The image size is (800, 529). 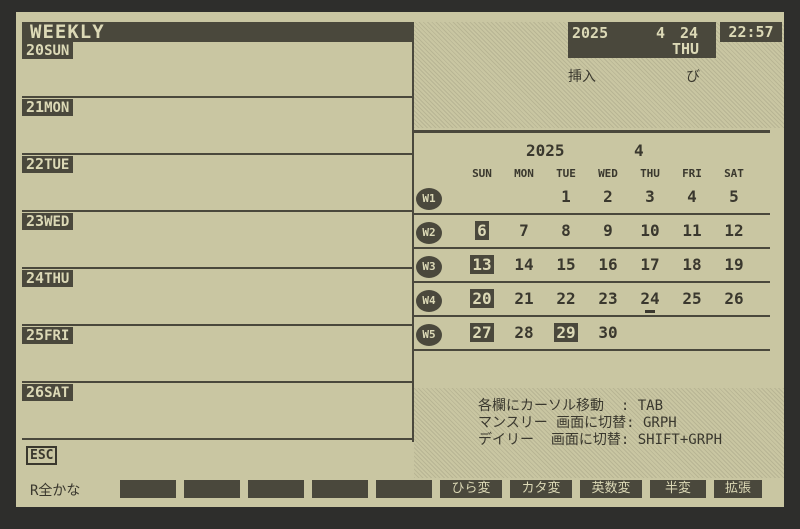 I want to click on day-row-mon: 21MON, so click(x=217, y=127).